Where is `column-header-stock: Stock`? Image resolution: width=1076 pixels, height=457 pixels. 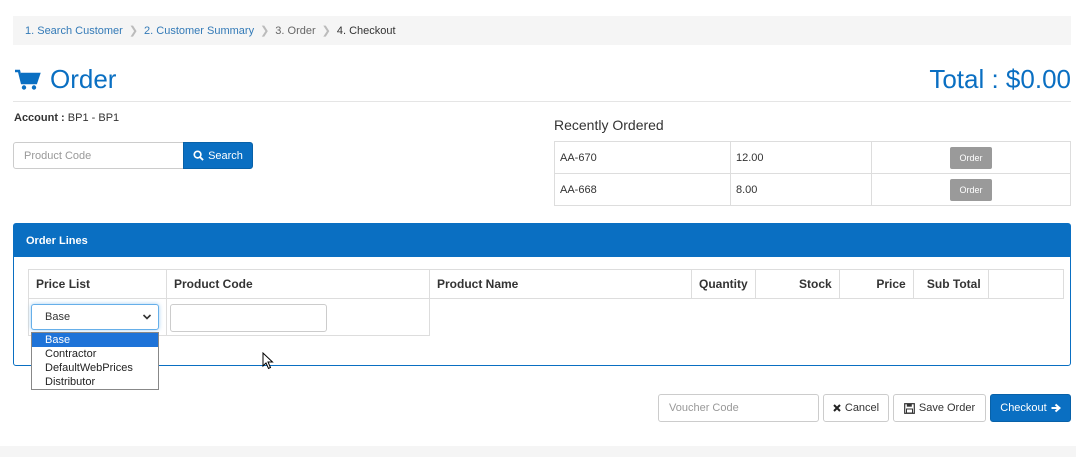 column-header-stock: Stock is located at coordinates (797, 284).